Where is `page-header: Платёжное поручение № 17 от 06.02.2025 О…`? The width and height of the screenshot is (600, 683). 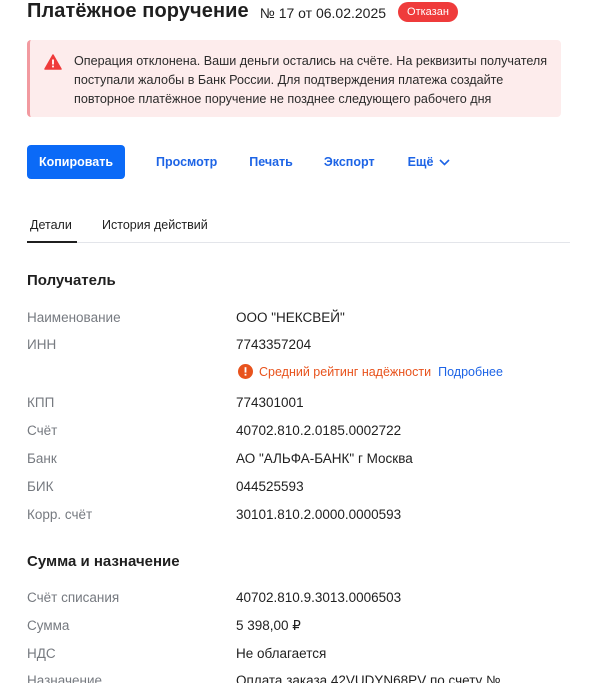
page-header: Платёжное поручение № 17 от 06.02.2025 О… is located at coordinates (242, 11).